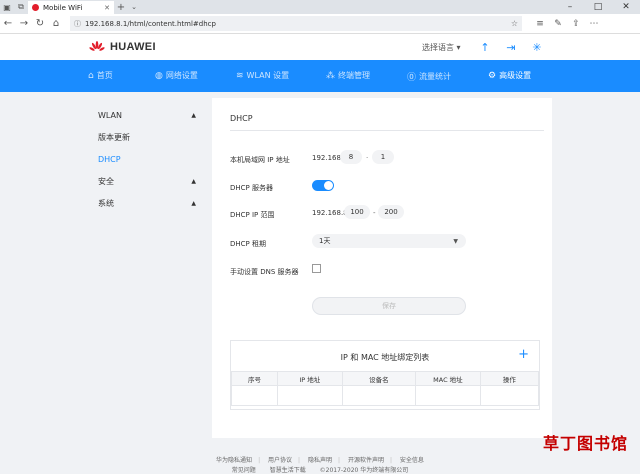  I want to click on footer-link-faq: 常见问题, so click(244, 470).